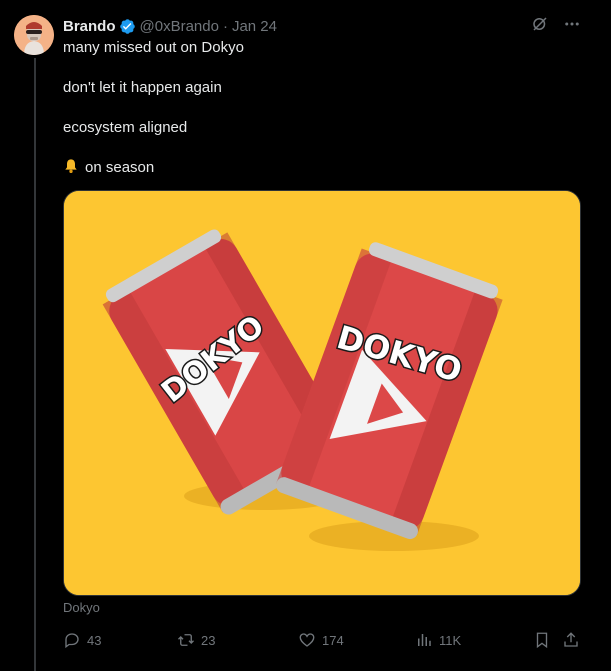 The width and height of the screenshot is (611, 671). I want to click on media-caption: Dokyo, so click(81, 607).